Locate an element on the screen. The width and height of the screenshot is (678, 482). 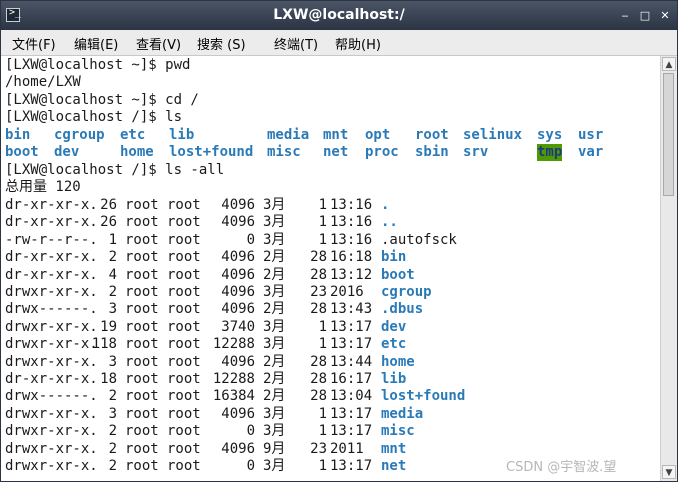
file-entry-row: -rw-r--r--. 1 root root 0 3月 1 13:16 .autofsck is located at coordinates (325, 240).